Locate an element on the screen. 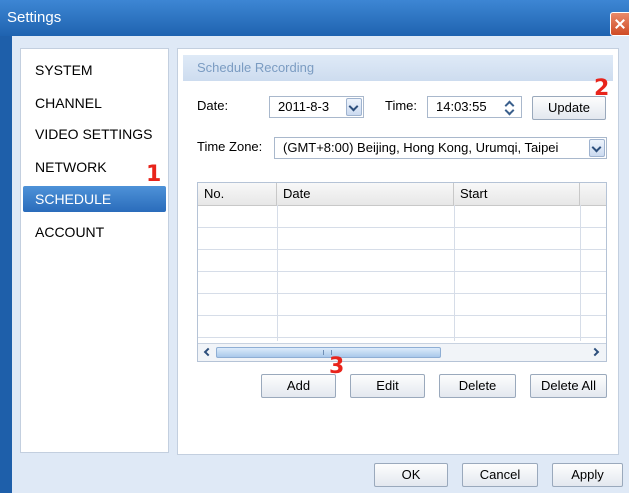  apply-button: Apply is located at coordinates (587, 475).